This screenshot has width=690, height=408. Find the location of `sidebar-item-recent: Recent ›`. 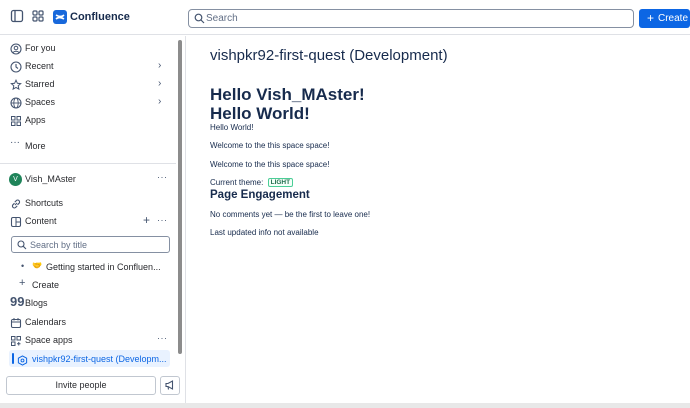

sidebar-item-recent: Recent › is located at coordinates (88, 66).